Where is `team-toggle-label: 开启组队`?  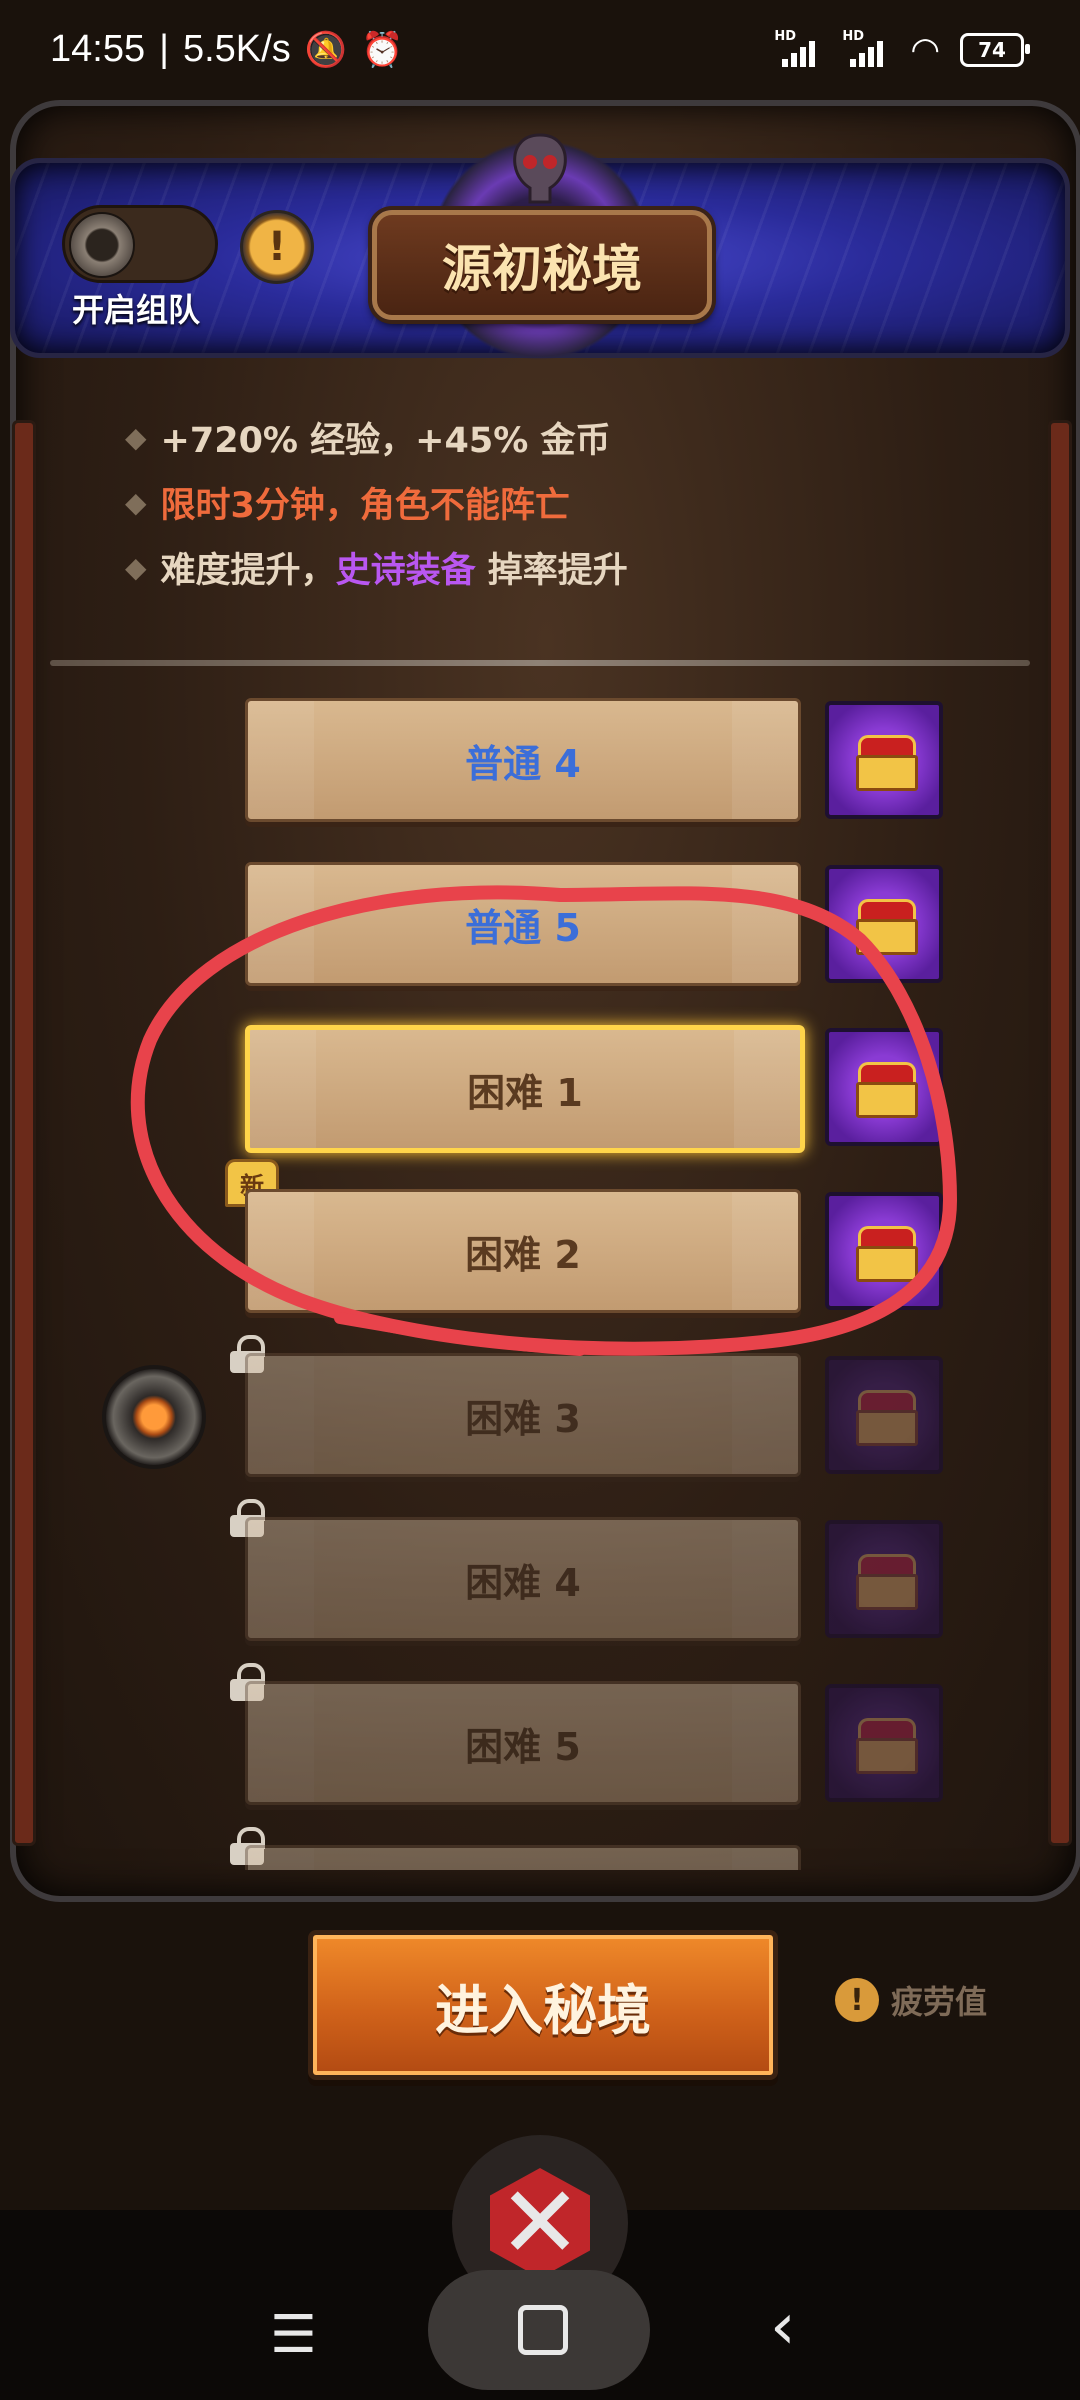 team-toggle-label: 开启组队 is located at coordinates (136, 310).